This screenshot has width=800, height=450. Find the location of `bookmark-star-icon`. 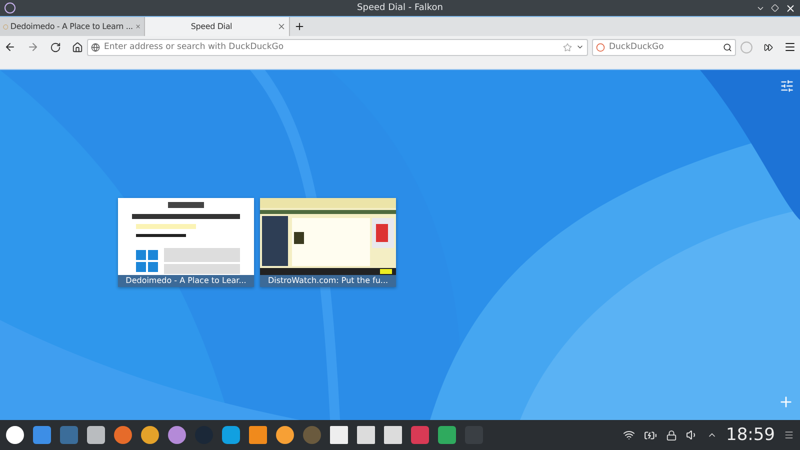

bookmark-star-icon is located at coordinates (567, 47).